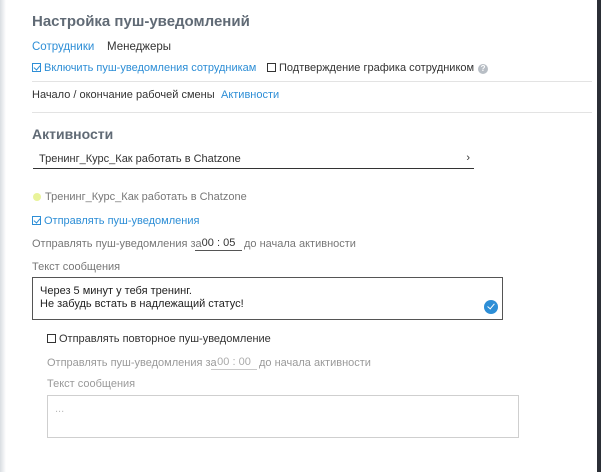  I want to click on repeat-time-input: 00, so click(234, 363).